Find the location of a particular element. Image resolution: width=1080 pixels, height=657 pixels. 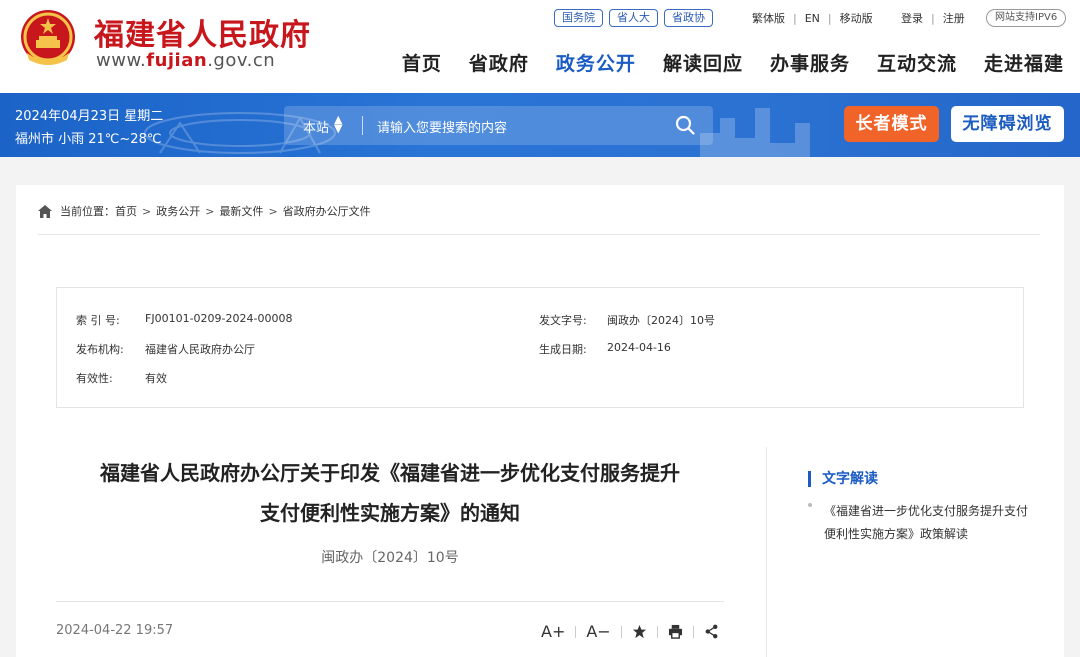

current-date: 2024年04月23日 星期二 is located at coordinates (89, 116).